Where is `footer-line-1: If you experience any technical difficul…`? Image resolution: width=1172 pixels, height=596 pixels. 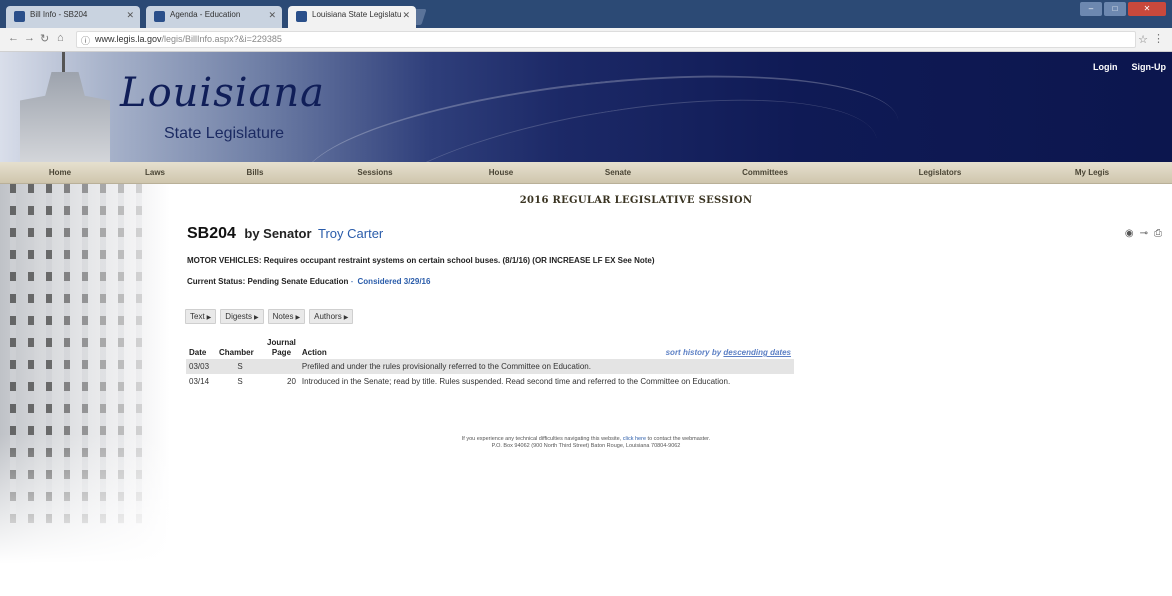 footer-line-1: If you experience any technical difficul… is located at coordinates (586, 439).